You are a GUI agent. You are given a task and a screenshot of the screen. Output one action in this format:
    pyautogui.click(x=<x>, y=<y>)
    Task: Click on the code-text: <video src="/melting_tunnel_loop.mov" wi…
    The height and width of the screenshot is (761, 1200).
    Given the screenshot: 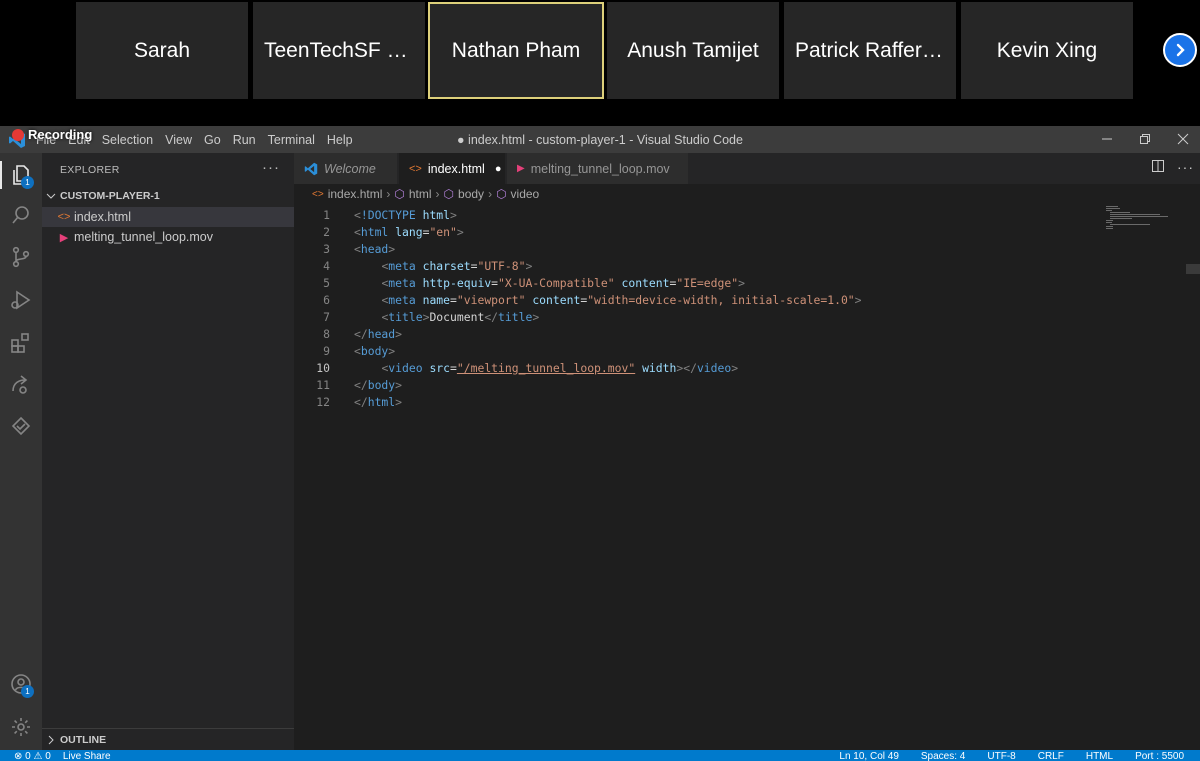 What is the action you would take?
    pyautogui.click(x=560, y=367)
    